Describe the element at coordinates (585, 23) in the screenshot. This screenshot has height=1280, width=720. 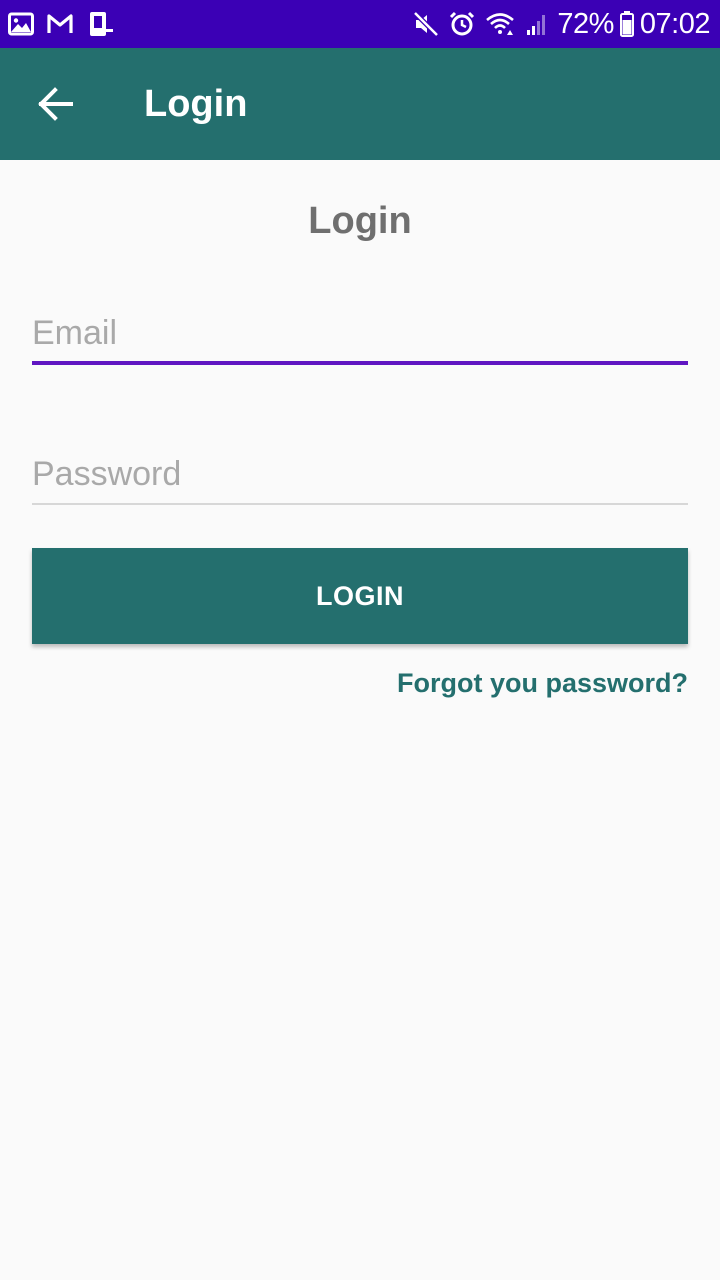
I see `battery-percent: 72%` at that location.